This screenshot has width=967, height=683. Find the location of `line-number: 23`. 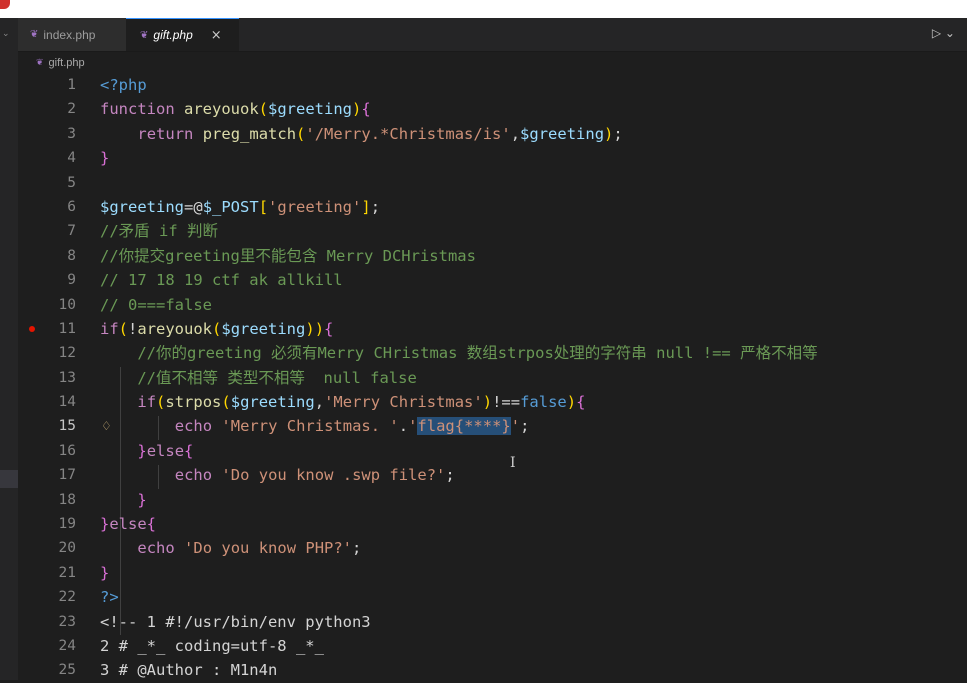

line-number: 23 is located at coordinates (67, 621).